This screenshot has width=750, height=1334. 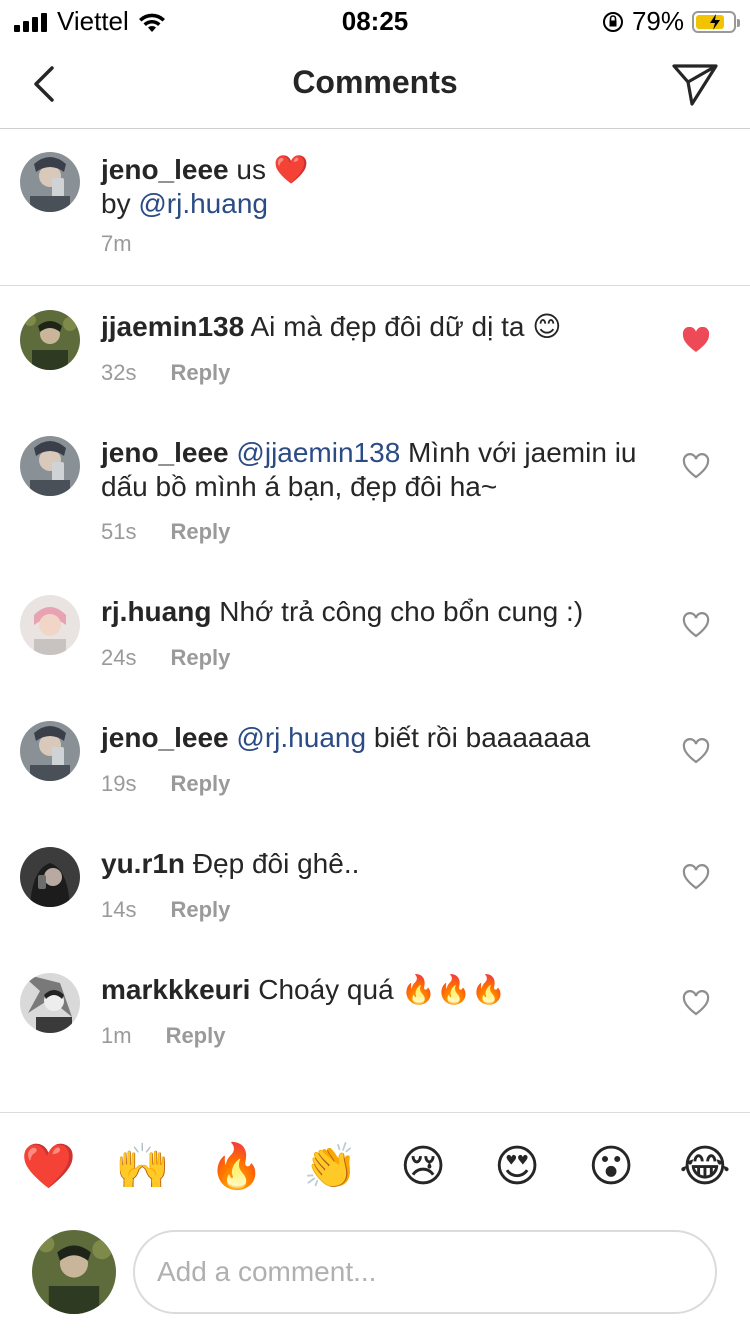 I want to click on comment-text: rj.huang Nhớ trả công cho bổn cung :), so click(x=381, y=612).